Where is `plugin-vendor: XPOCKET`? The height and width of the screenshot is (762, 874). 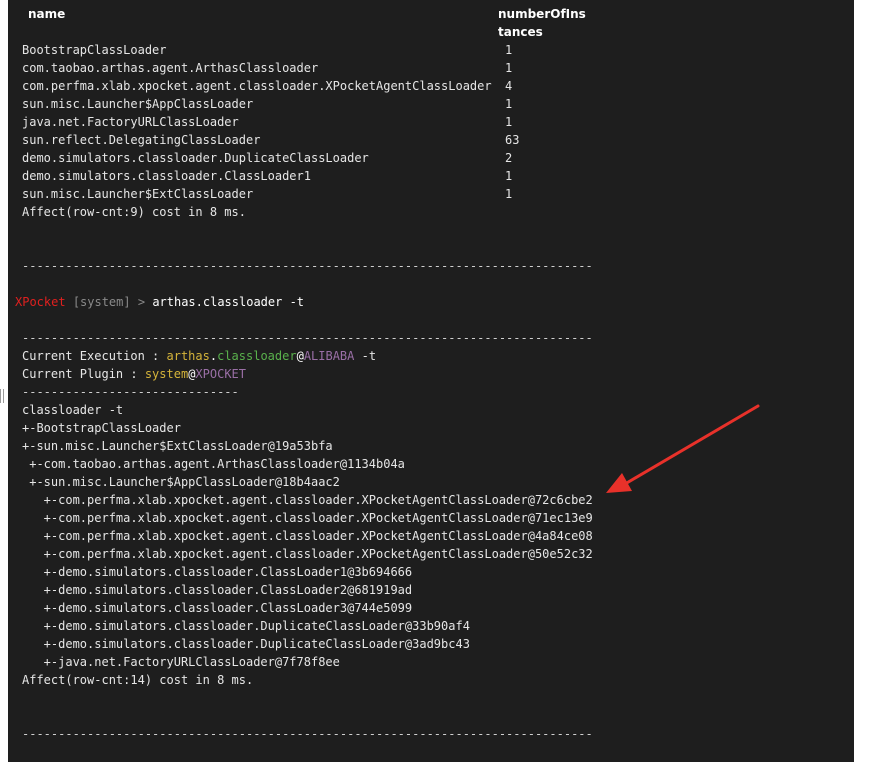
plugin-vendor: XPOCKET is located at coordinates (220, 374).